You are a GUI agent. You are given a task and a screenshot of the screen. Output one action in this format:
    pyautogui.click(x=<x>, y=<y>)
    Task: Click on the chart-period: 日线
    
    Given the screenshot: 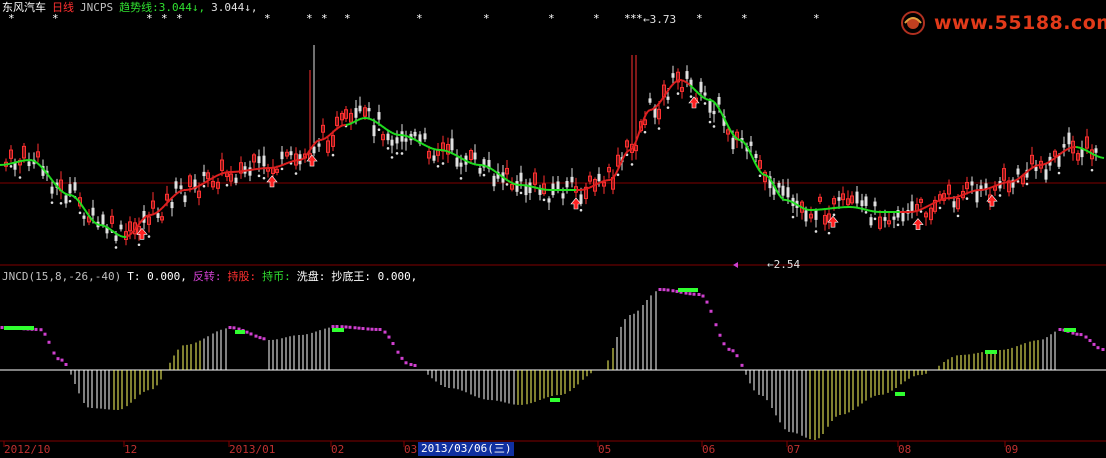 What is the action you would take?
    pyautogui.click(x=63, y=7)
    